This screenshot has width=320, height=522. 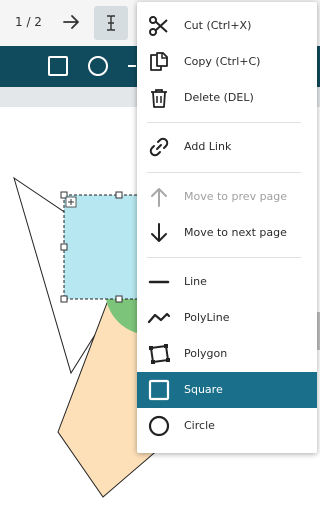 What do you see at coordinates (235, 232) in the screenshot?
I see `menu-item-label: Move to next page` at bounding box center [235, 232].